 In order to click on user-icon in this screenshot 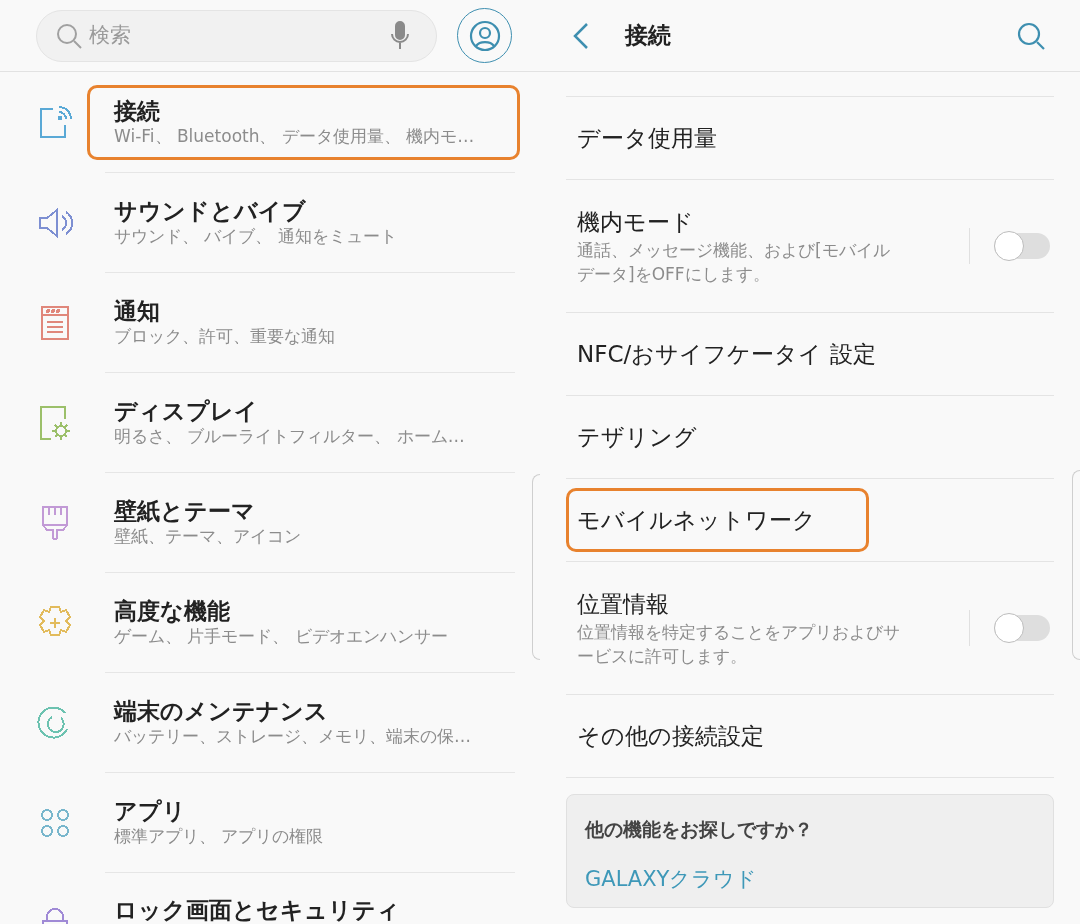, I will do `click(484, 35)`.